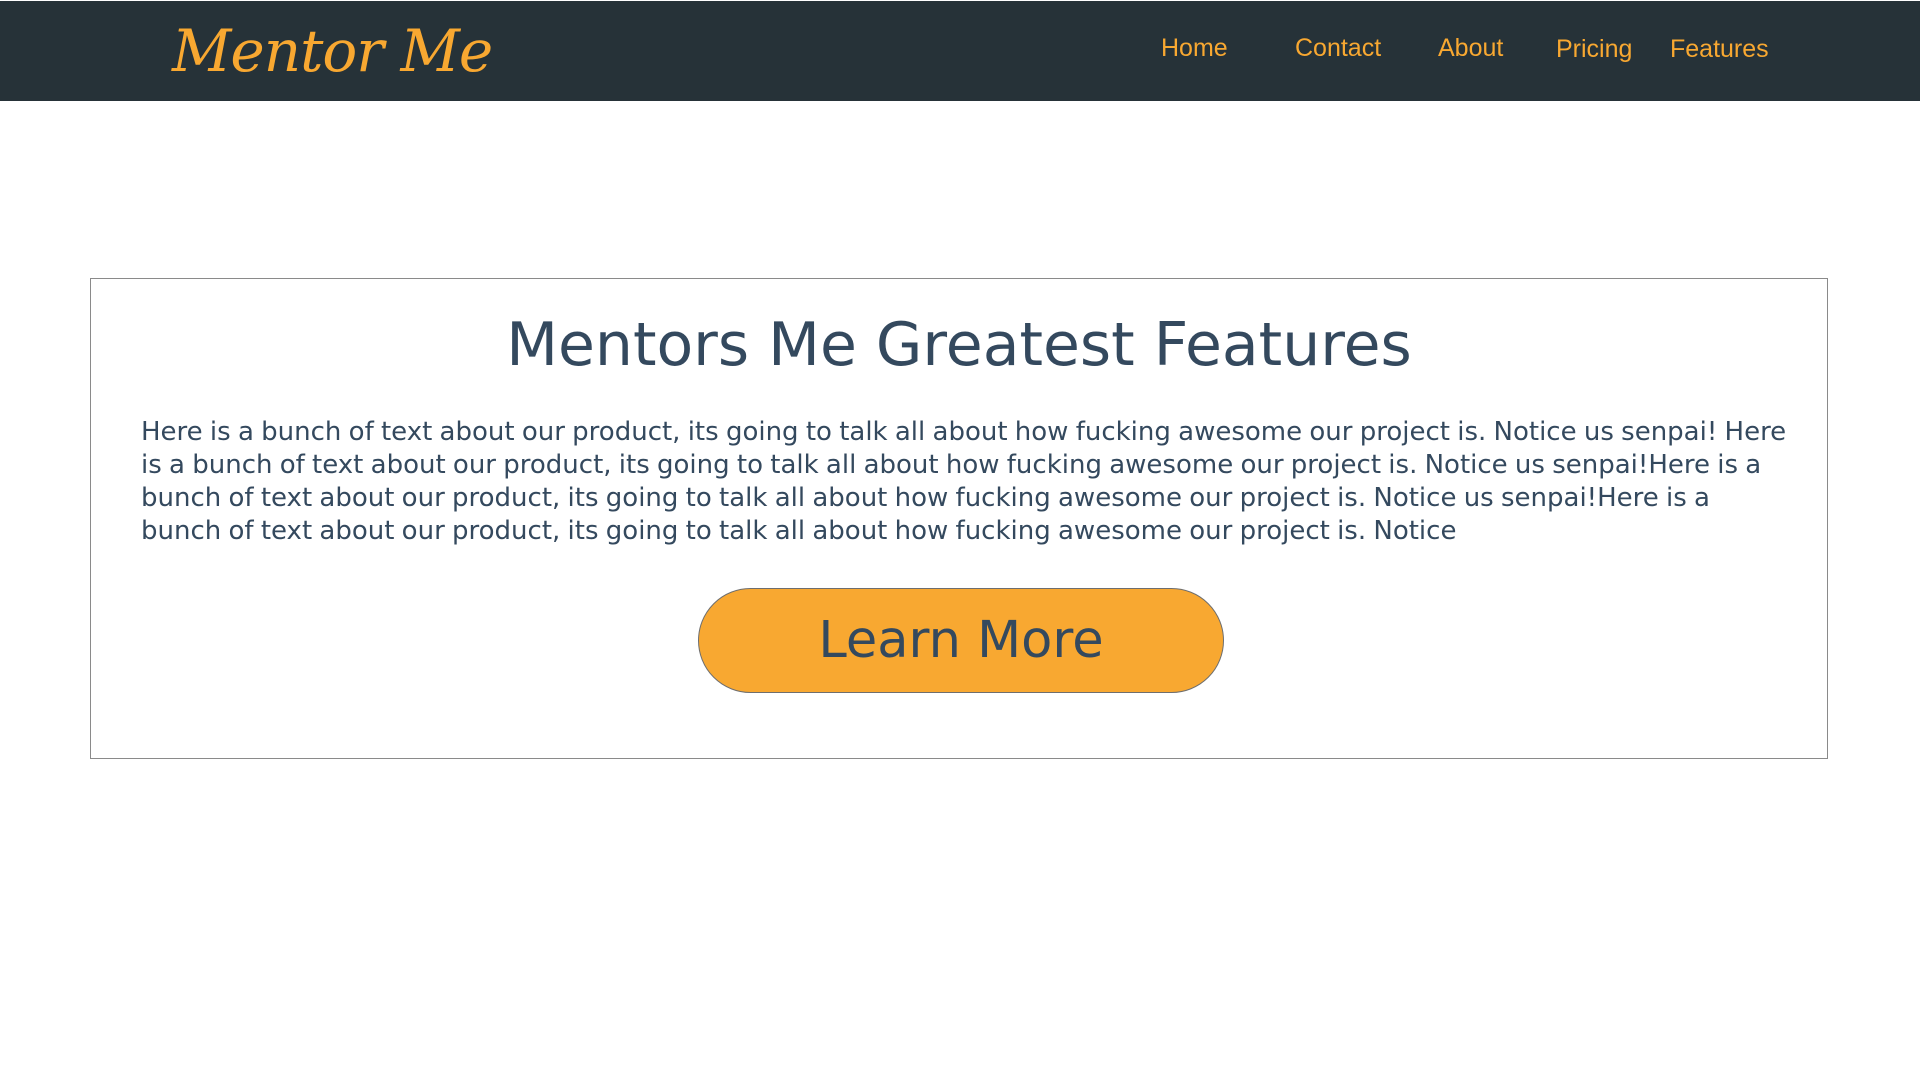 This screenshot has width=1920, height=1080. What do you see at coordinates (961, 640) in the screenshot?
I see `learn-more-button: Learn More` at bounding box center [961, 640].